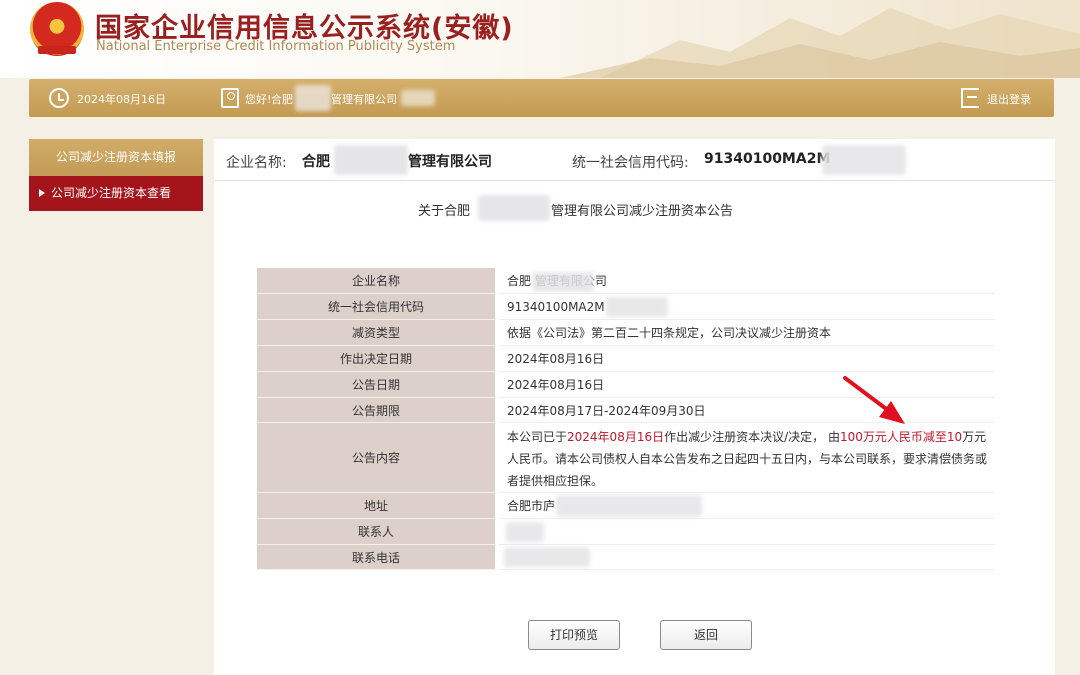 The width and height of the screenshot is (1080, 675). I want to click on sidebar-item-view: 公司减少注册资本查看, so click(116, 193).